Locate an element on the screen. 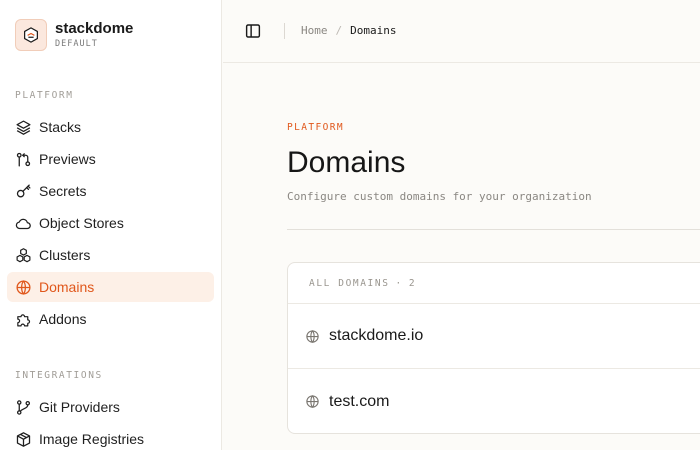 The height and width of the screenshot is (450, 700). sidebar-item-label: Addons is located at coordinates (63, 319).